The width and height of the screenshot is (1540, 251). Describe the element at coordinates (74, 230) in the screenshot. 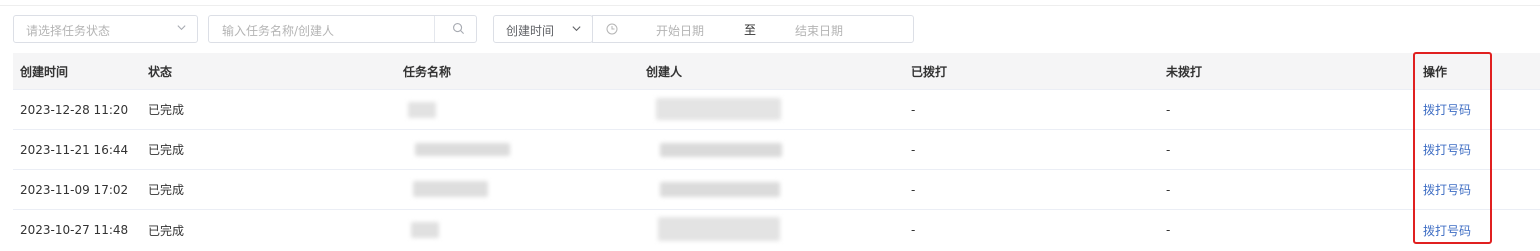

I see `cell-created: 2023-10-27 11:48` at that location.